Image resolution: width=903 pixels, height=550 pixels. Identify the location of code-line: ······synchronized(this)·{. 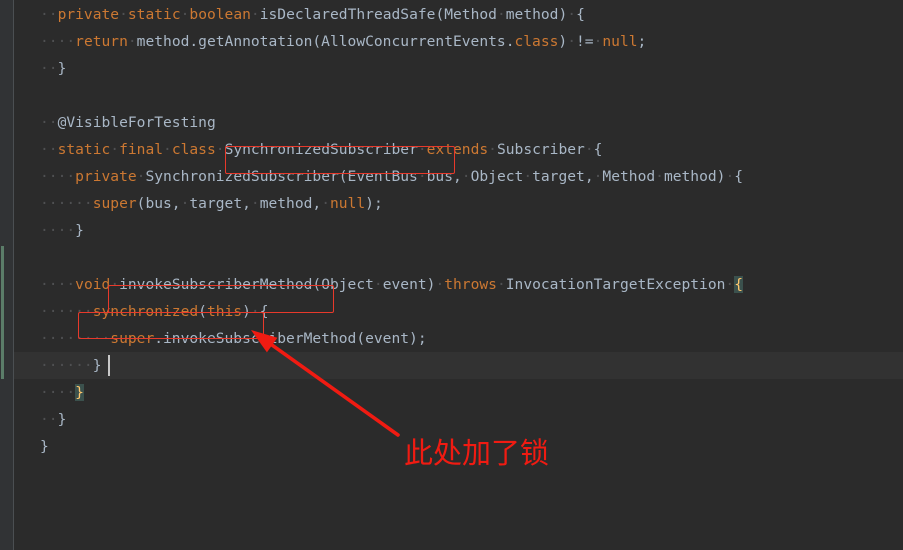
(154, 311).